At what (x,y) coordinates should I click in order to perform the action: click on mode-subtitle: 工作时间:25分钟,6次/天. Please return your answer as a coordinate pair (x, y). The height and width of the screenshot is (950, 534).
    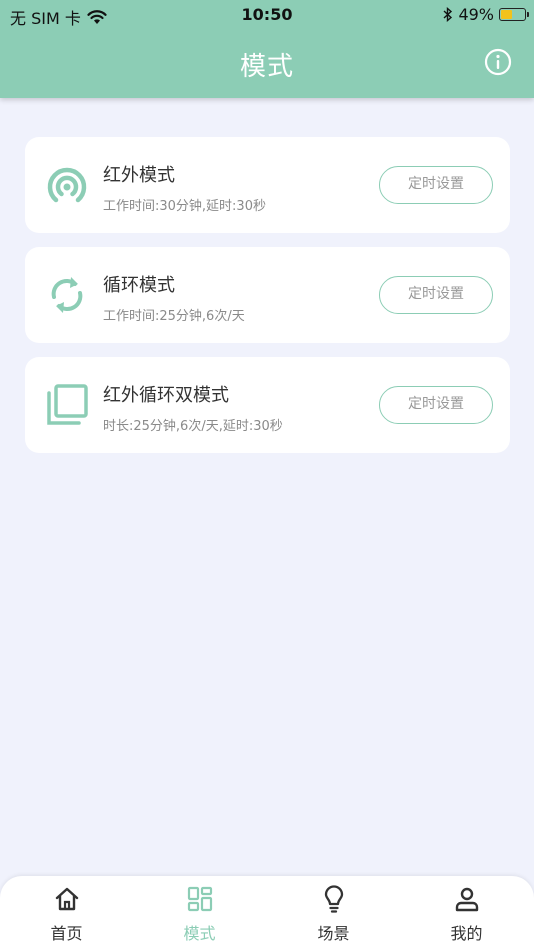
    Looking at the image, I should click on (174, 316).